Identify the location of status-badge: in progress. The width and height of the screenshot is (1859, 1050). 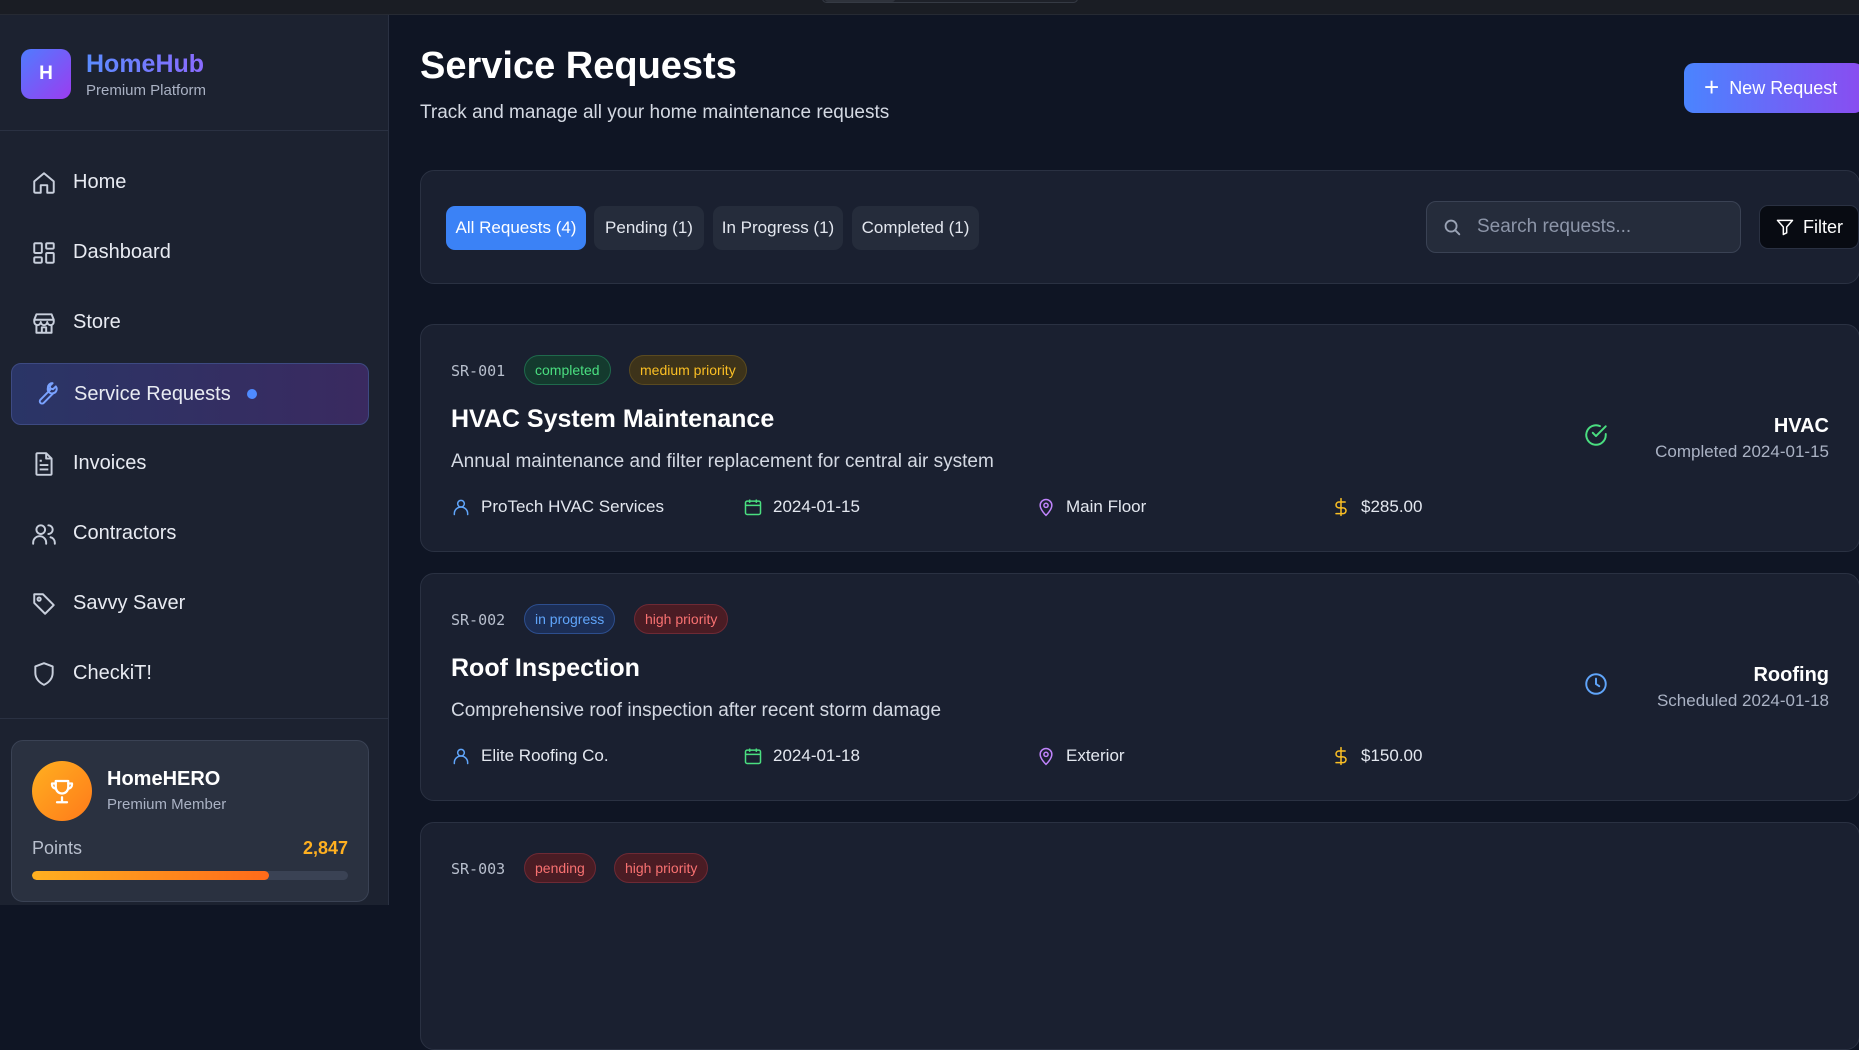
(570, 619).